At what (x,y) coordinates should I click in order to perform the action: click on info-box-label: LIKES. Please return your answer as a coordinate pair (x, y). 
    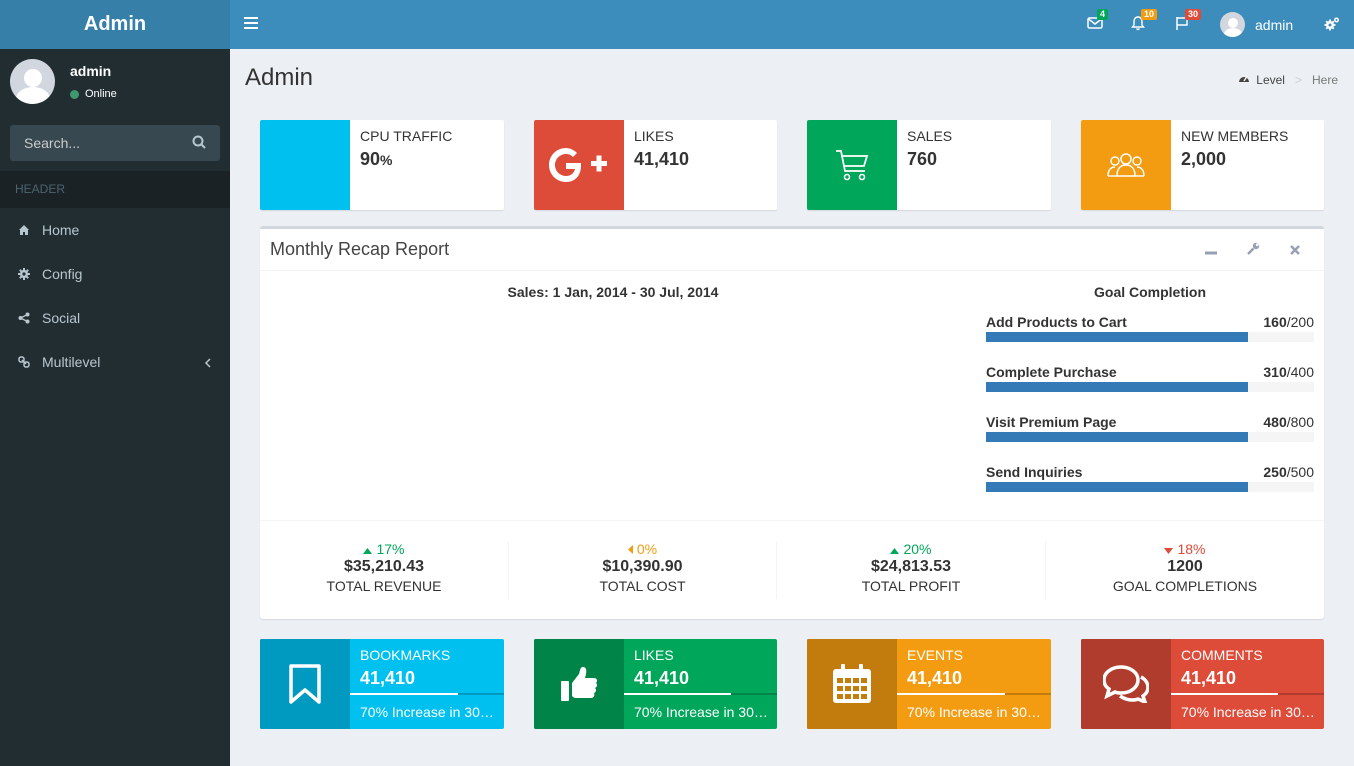
    Looking at the image, I should click on (654, 136).